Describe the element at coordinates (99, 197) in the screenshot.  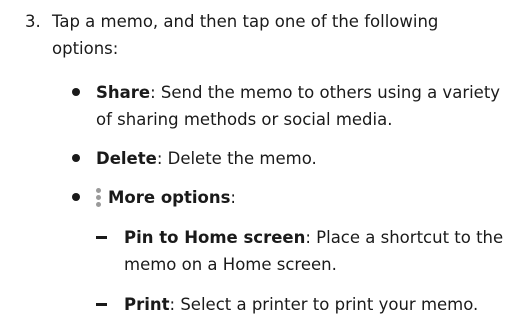
I see `more-options-kebab-icon` at that location.